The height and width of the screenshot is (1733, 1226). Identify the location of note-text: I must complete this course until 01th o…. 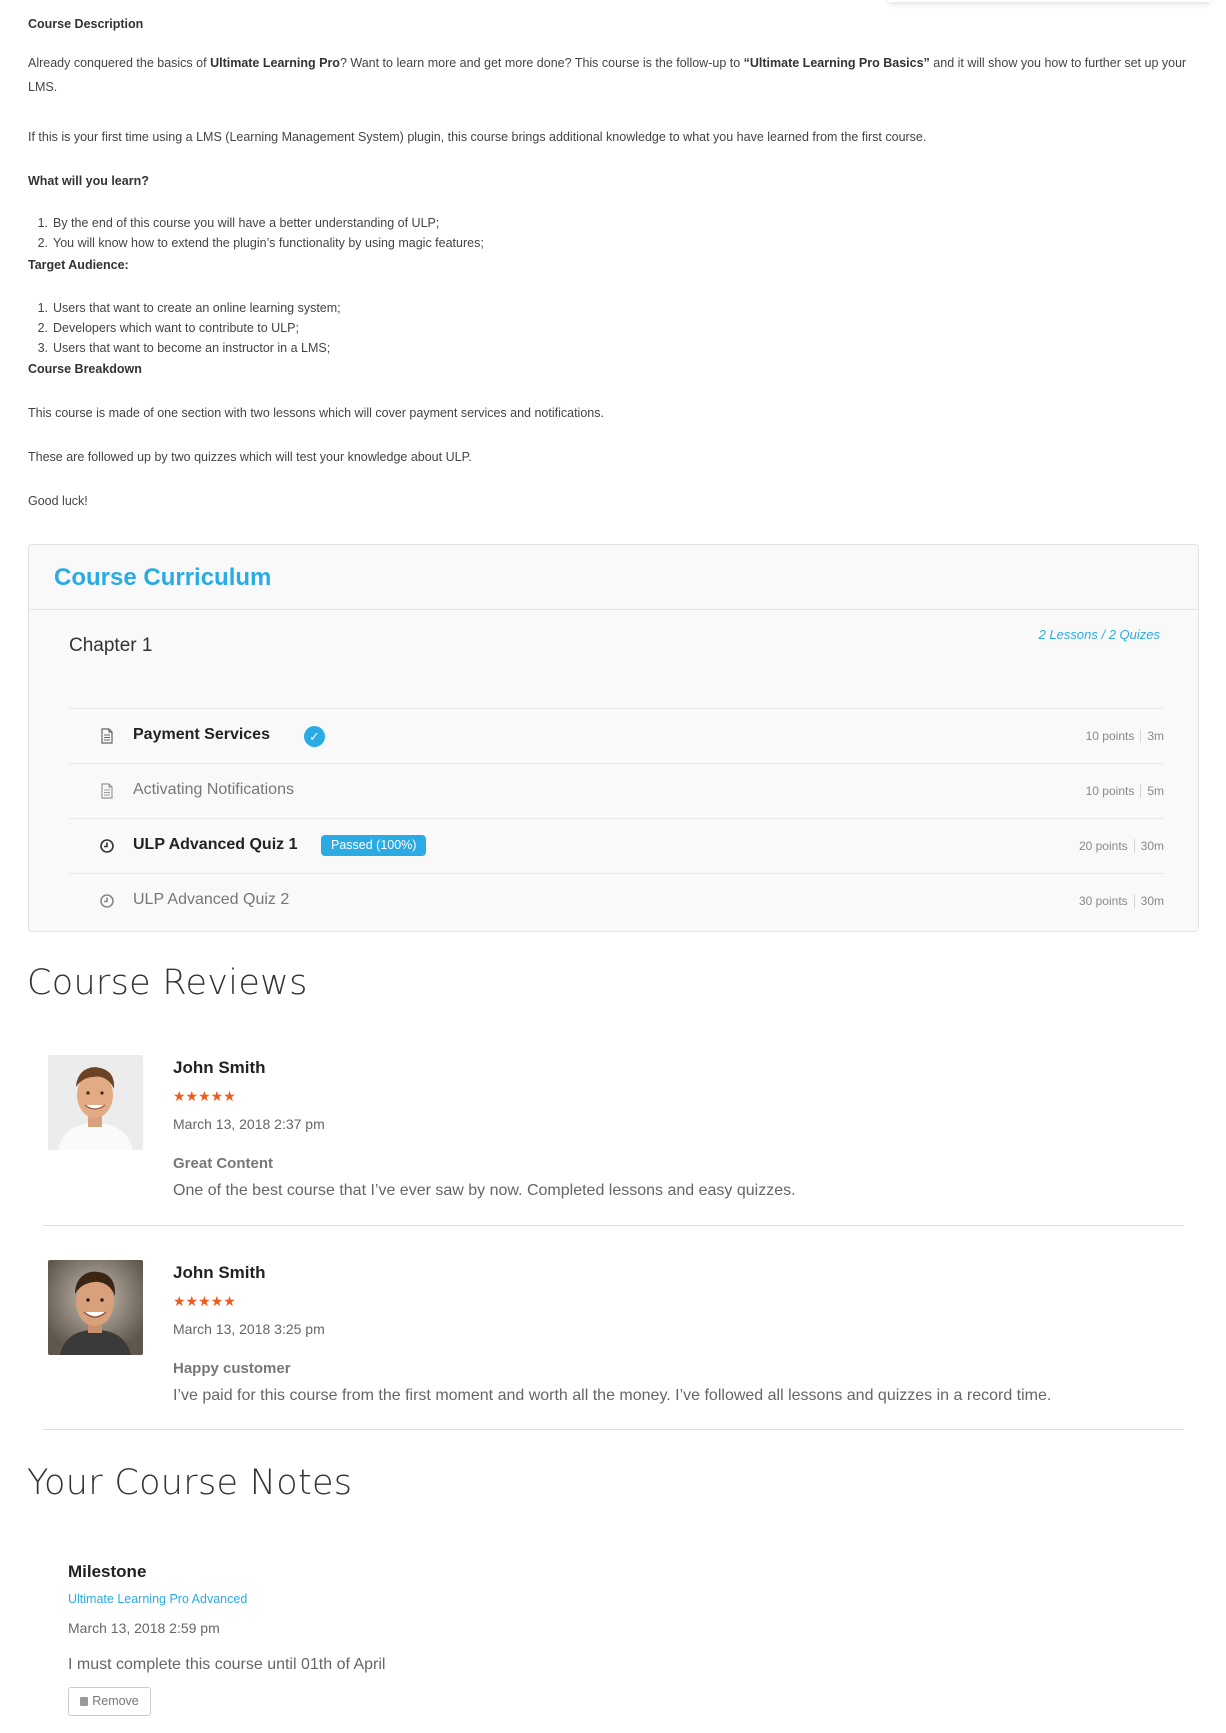
(227, 1664).